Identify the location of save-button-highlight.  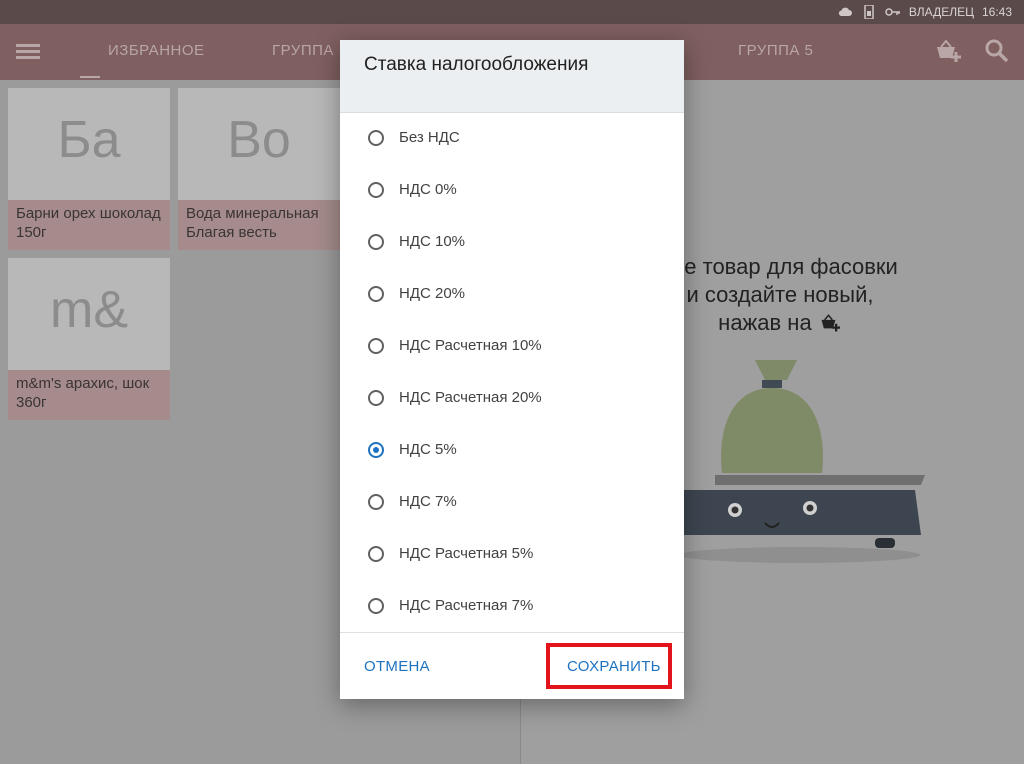
(609, 666).